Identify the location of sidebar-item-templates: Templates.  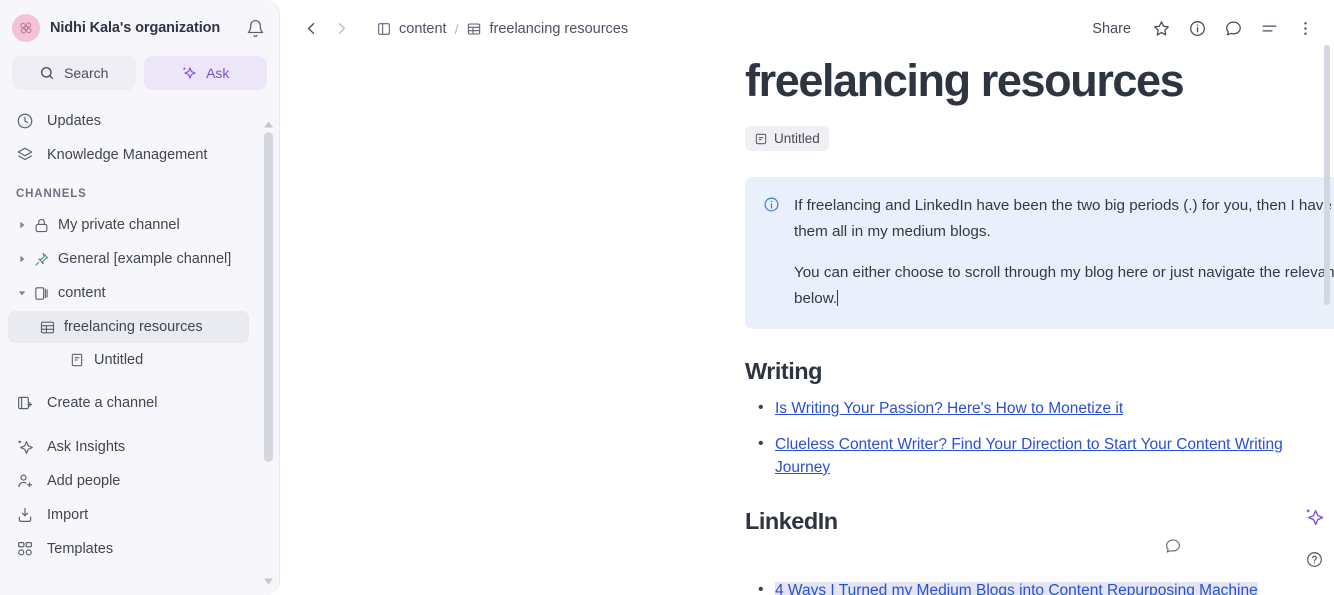
(128, 549).